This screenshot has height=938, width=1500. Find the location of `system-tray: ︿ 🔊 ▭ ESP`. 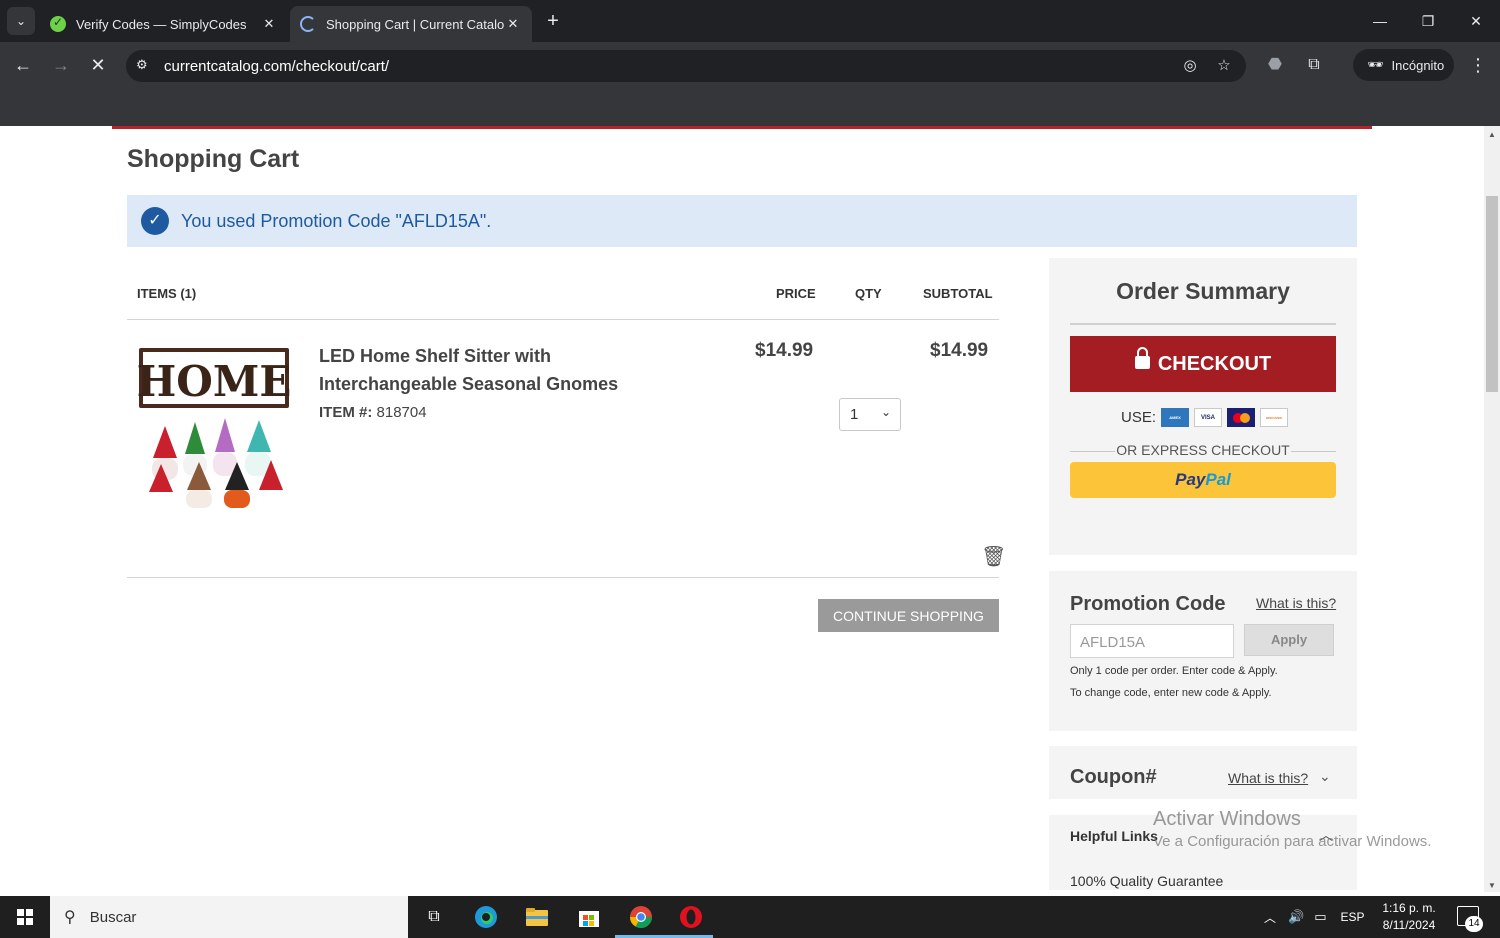

system-tray: ︿ 🔊 ▭ ESP is located at coordinates (1314, 917).